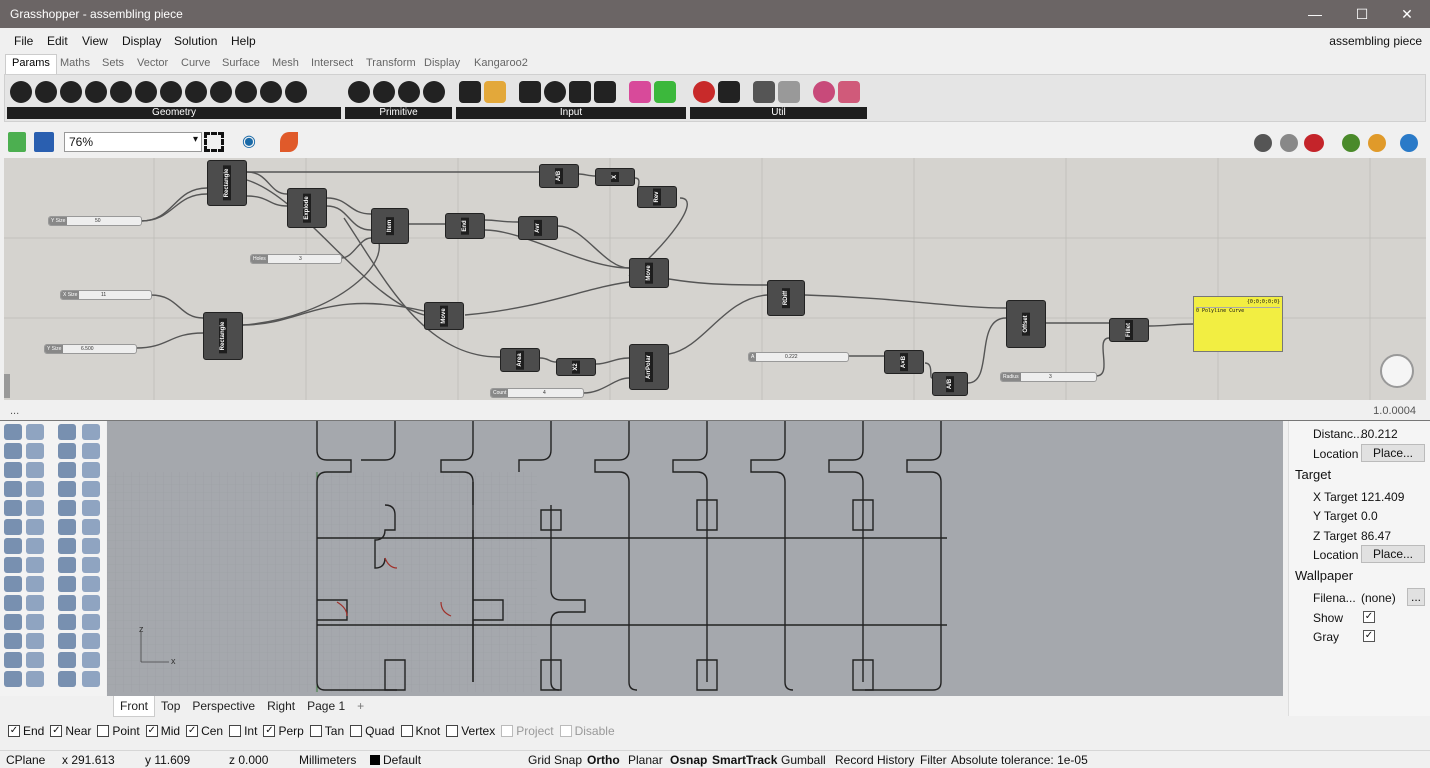 The width and height of the screenshot is (1430, 768). What do you see at coordinates (106, 295) in the screenshot?
I see `slider-xsize: X Size 11` at bounding box center [106, 295].